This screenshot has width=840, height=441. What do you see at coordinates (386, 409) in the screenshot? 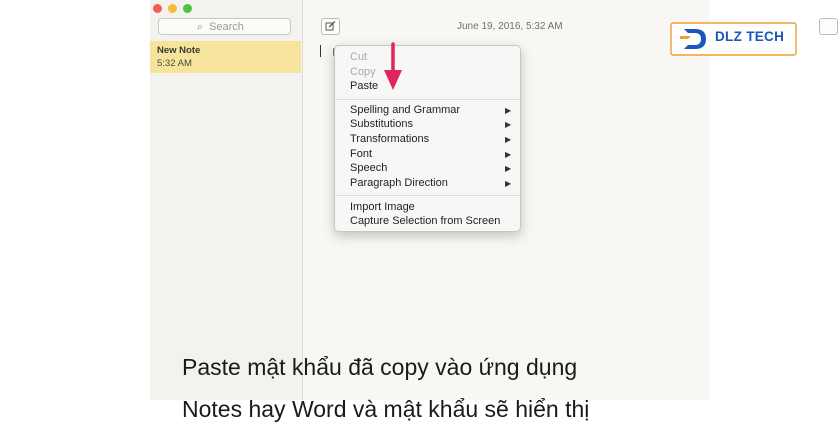
I see `caption-line-2: Notes hay Word và mật khẩu sẽ hiển thị` at bounding box center [386, 409].